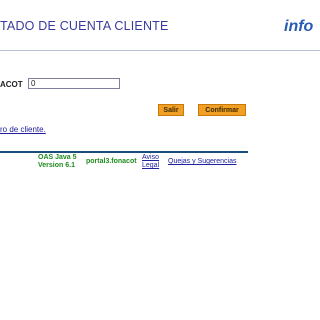 The height and width of the screenshot is (320, 320). What do you see at coordinates (111, 161) in the screenshot?
I see `footer-server-name: portal3.fonacot` at bounding box center [111, 161].